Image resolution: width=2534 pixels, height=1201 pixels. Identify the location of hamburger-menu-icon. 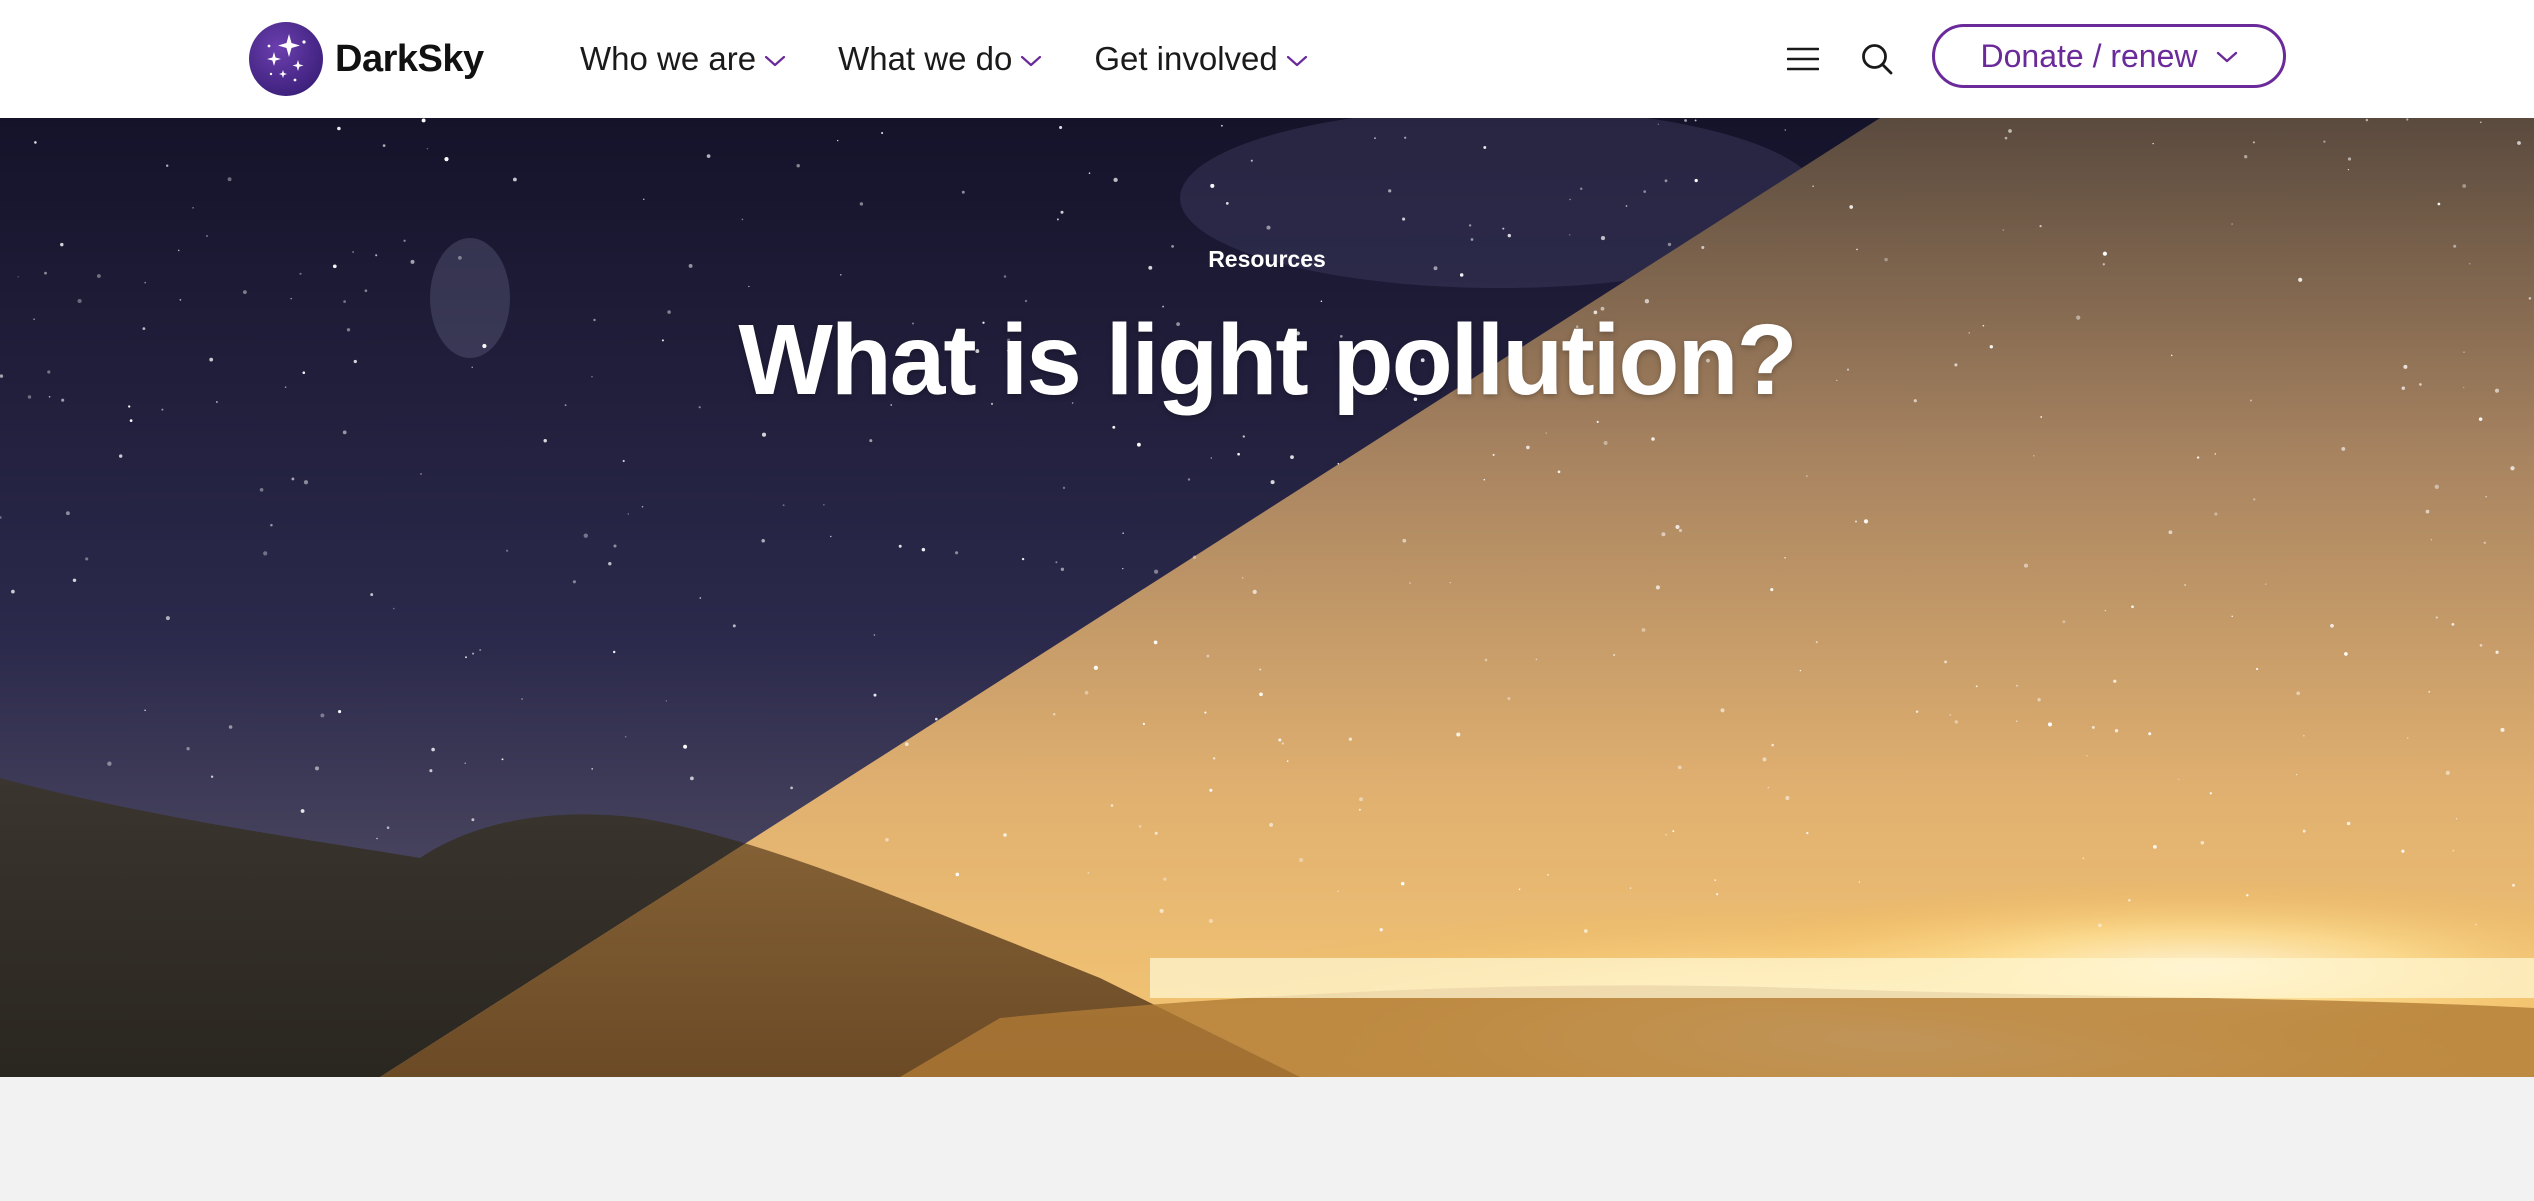
(1803, 59).